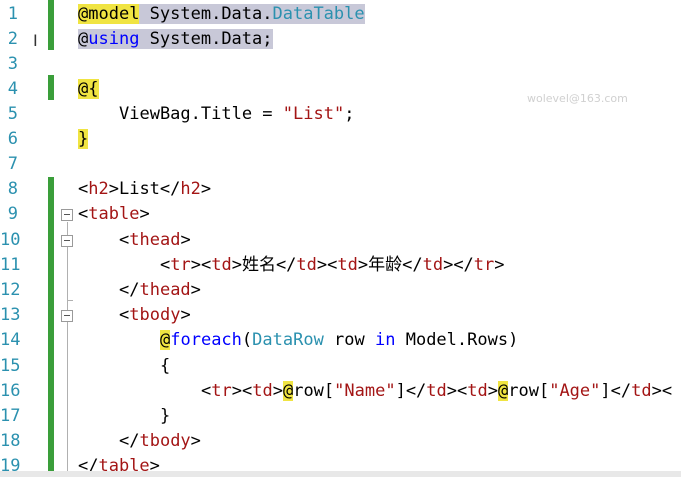 The width and height of the screenshot is (681, 479). I want to click on collapse-table-icon, so click(67, 215).